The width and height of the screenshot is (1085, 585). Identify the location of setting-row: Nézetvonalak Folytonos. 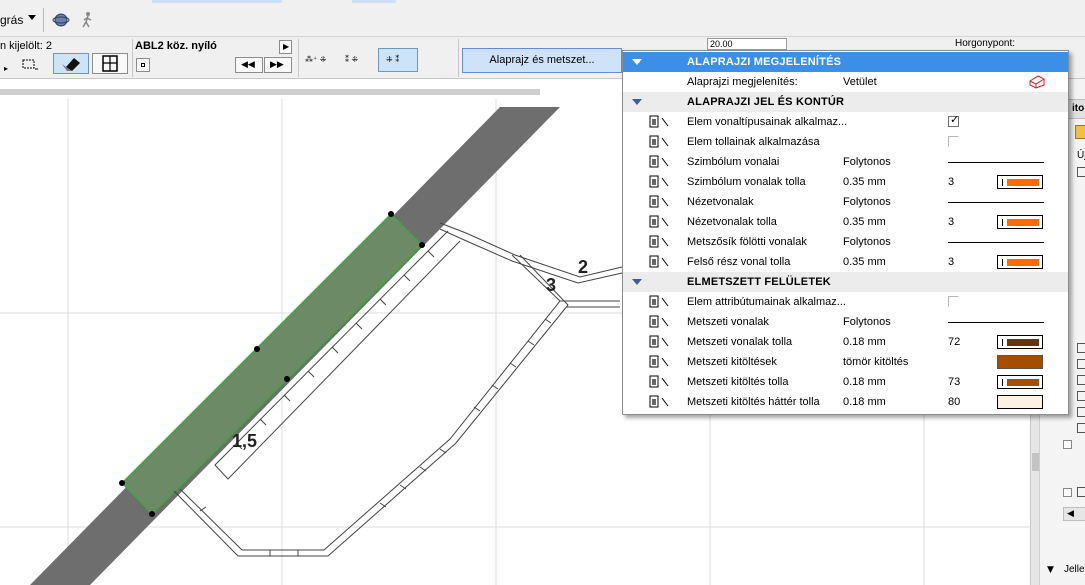
(845, 202).